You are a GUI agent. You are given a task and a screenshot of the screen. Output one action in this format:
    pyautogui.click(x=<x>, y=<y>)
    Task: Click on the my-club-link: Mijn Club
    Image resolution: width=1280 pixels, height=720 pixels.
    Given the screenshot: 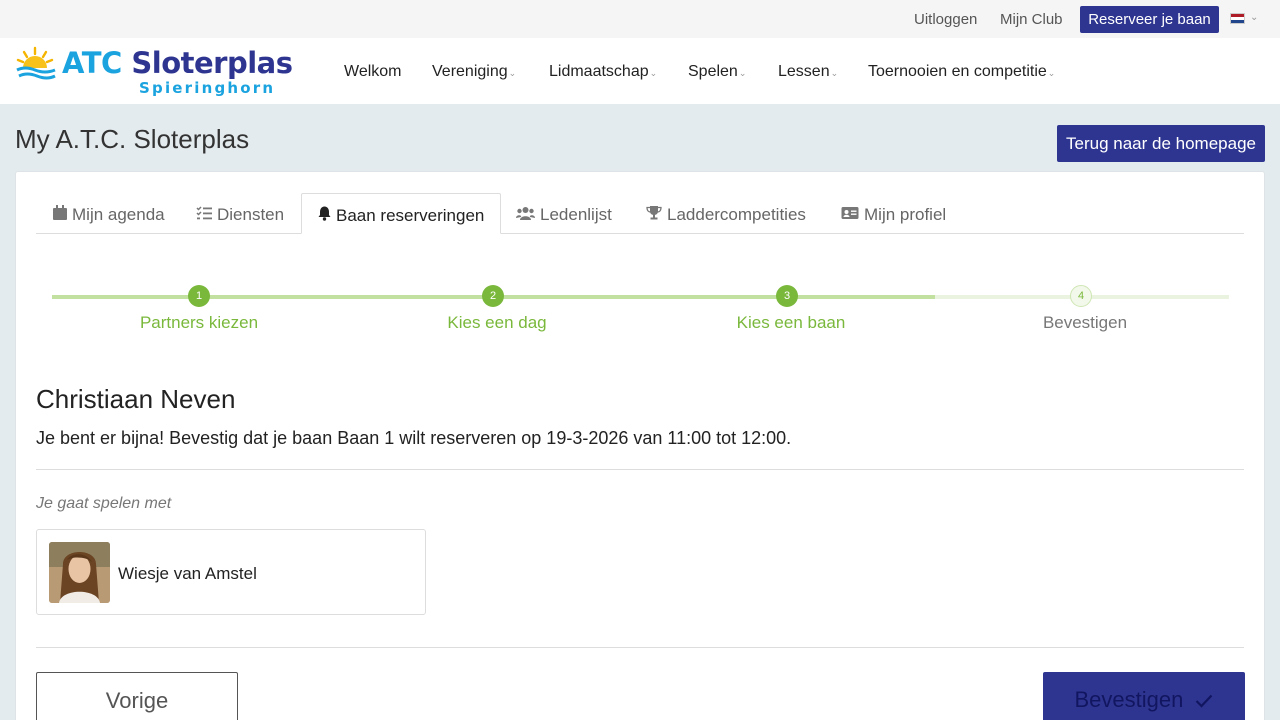 What is the action you would take?
    pyautogui.click(x=1031, y=19)
    